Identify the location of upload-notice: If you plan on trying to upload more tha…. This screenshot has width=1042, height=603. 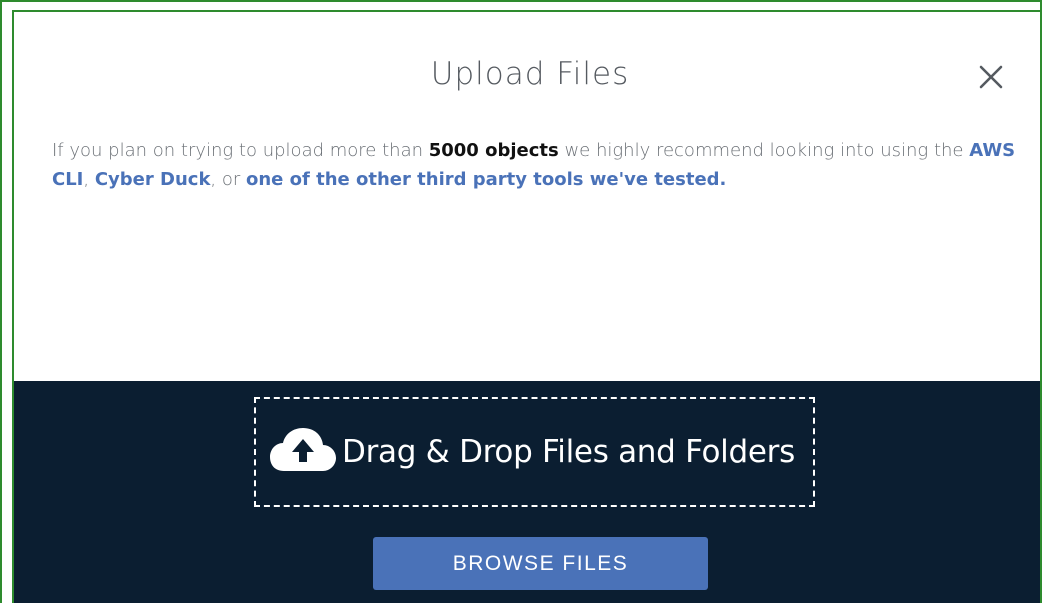
(542, 165).